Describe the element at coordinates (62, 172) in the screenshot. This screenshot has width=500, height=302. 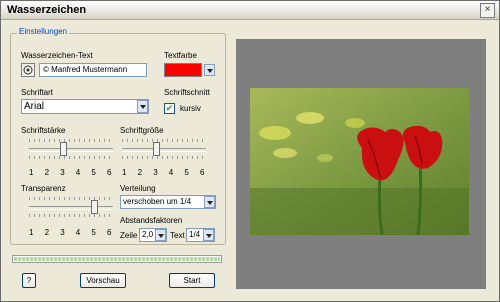
I see `font-weight-tick-3: 3` at that location.